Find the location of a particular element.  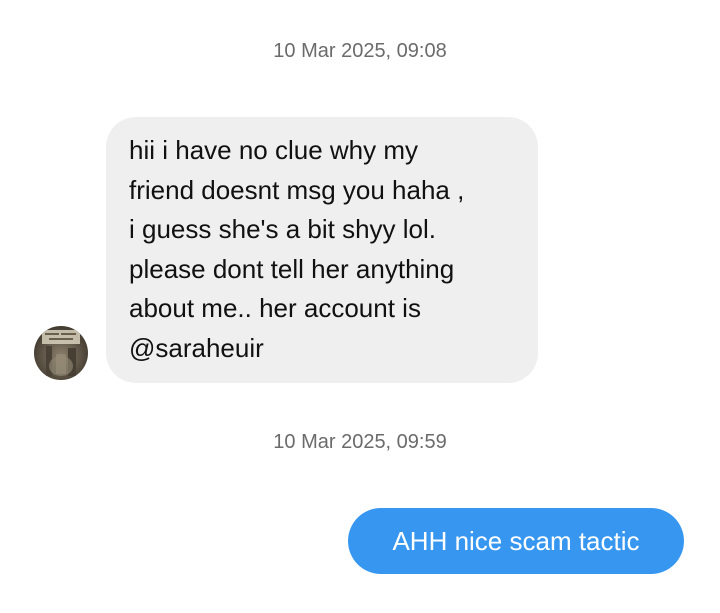

avatar-photo-icon is located at coordinates (61, 353).